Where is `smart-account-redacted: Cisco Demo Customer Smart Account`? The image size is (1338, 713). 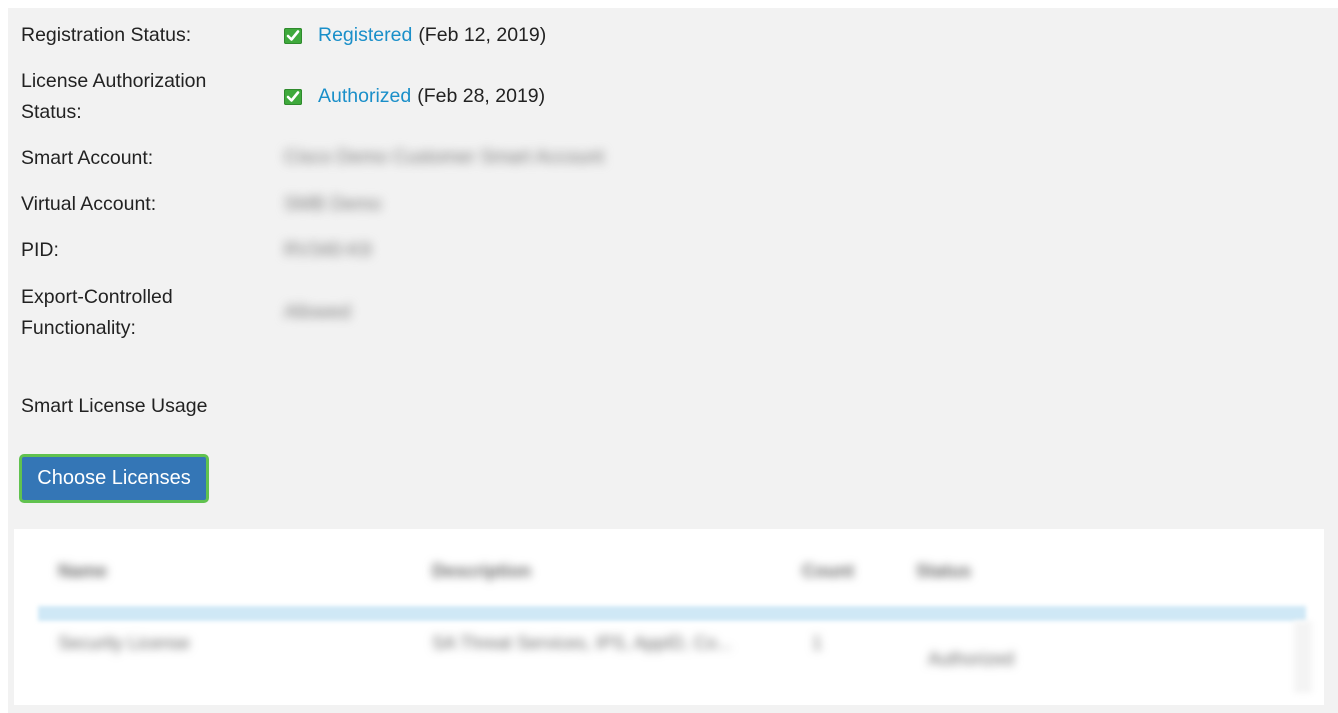 smart-account-redacted: Cisco Demo Customer Smart Account is located at coordinates (444, 157).